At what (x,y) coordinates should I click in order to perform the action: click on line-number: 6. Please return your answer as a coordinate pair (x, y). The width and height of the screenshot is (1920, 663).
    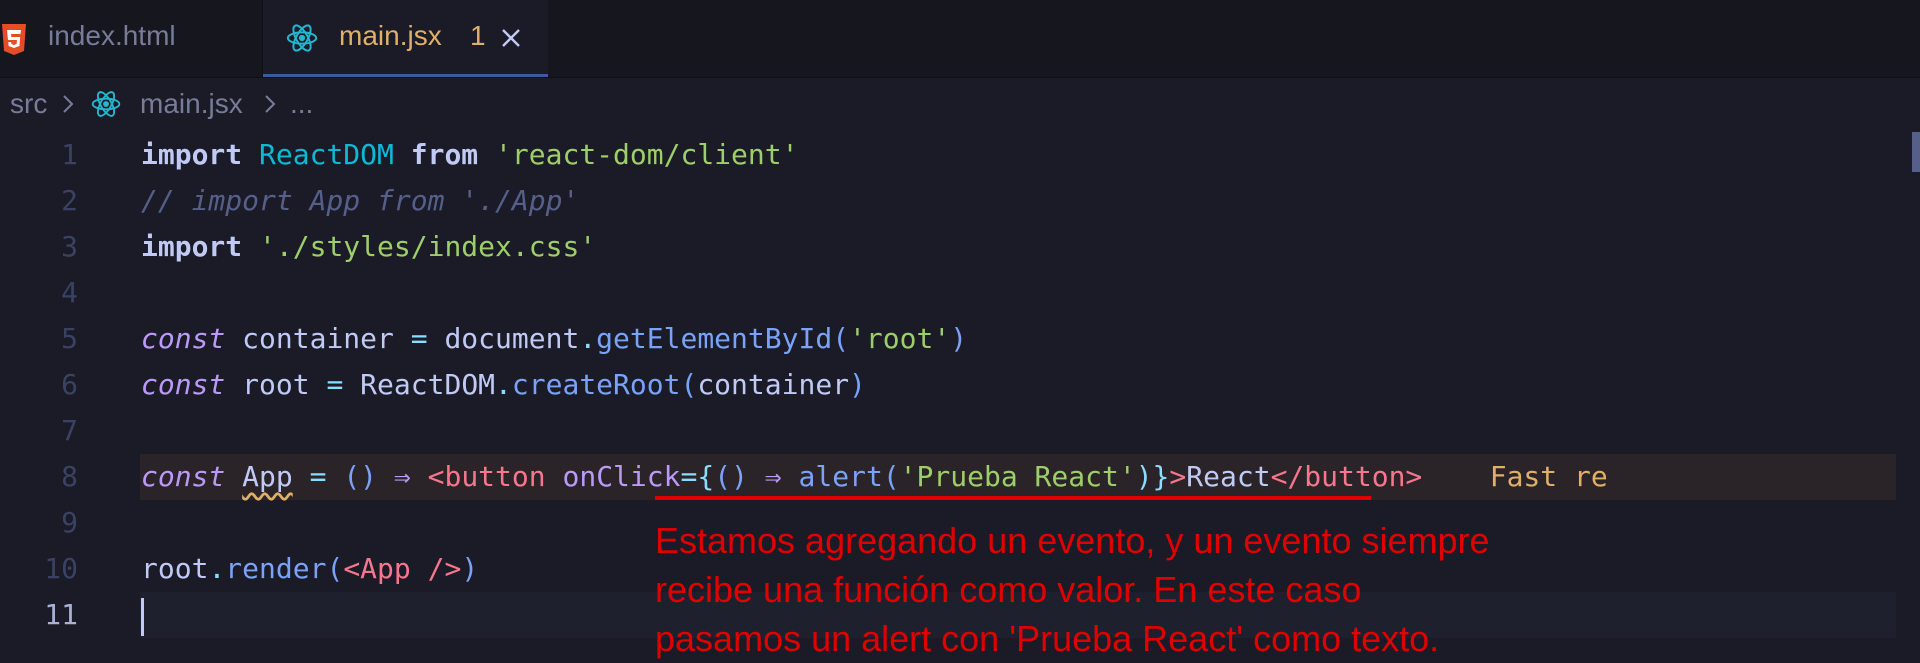
    Looking at the image, I should click on (69, 384).